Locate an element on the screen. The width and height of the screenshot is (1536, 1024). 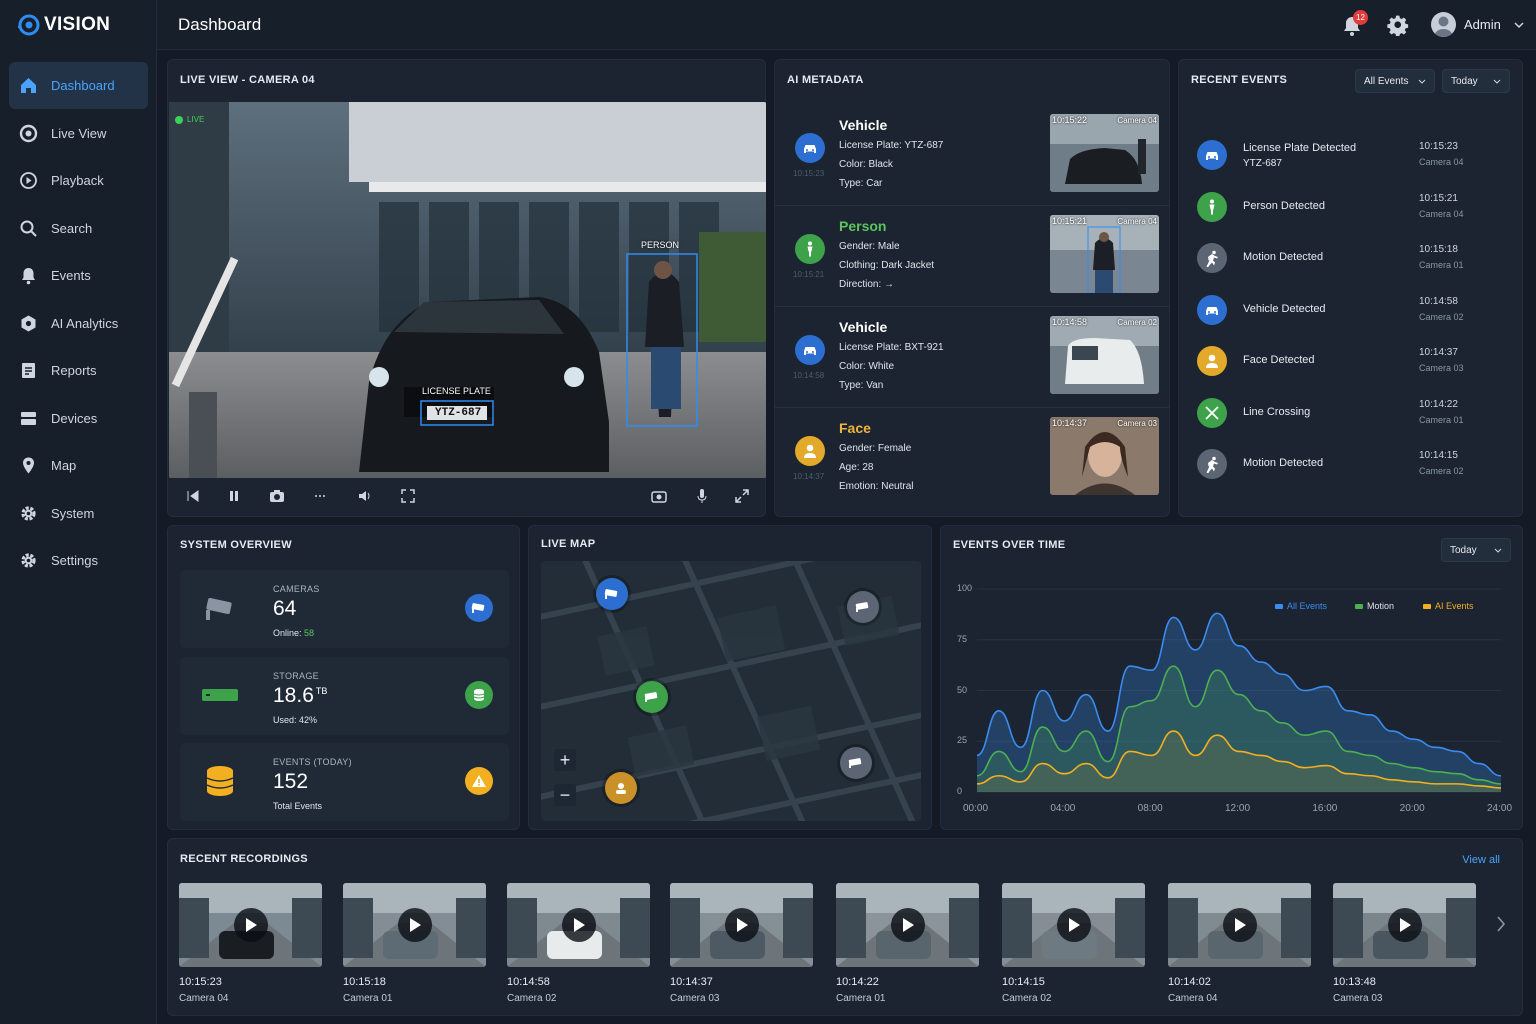
record-icon is located at coordinates (321, 496).